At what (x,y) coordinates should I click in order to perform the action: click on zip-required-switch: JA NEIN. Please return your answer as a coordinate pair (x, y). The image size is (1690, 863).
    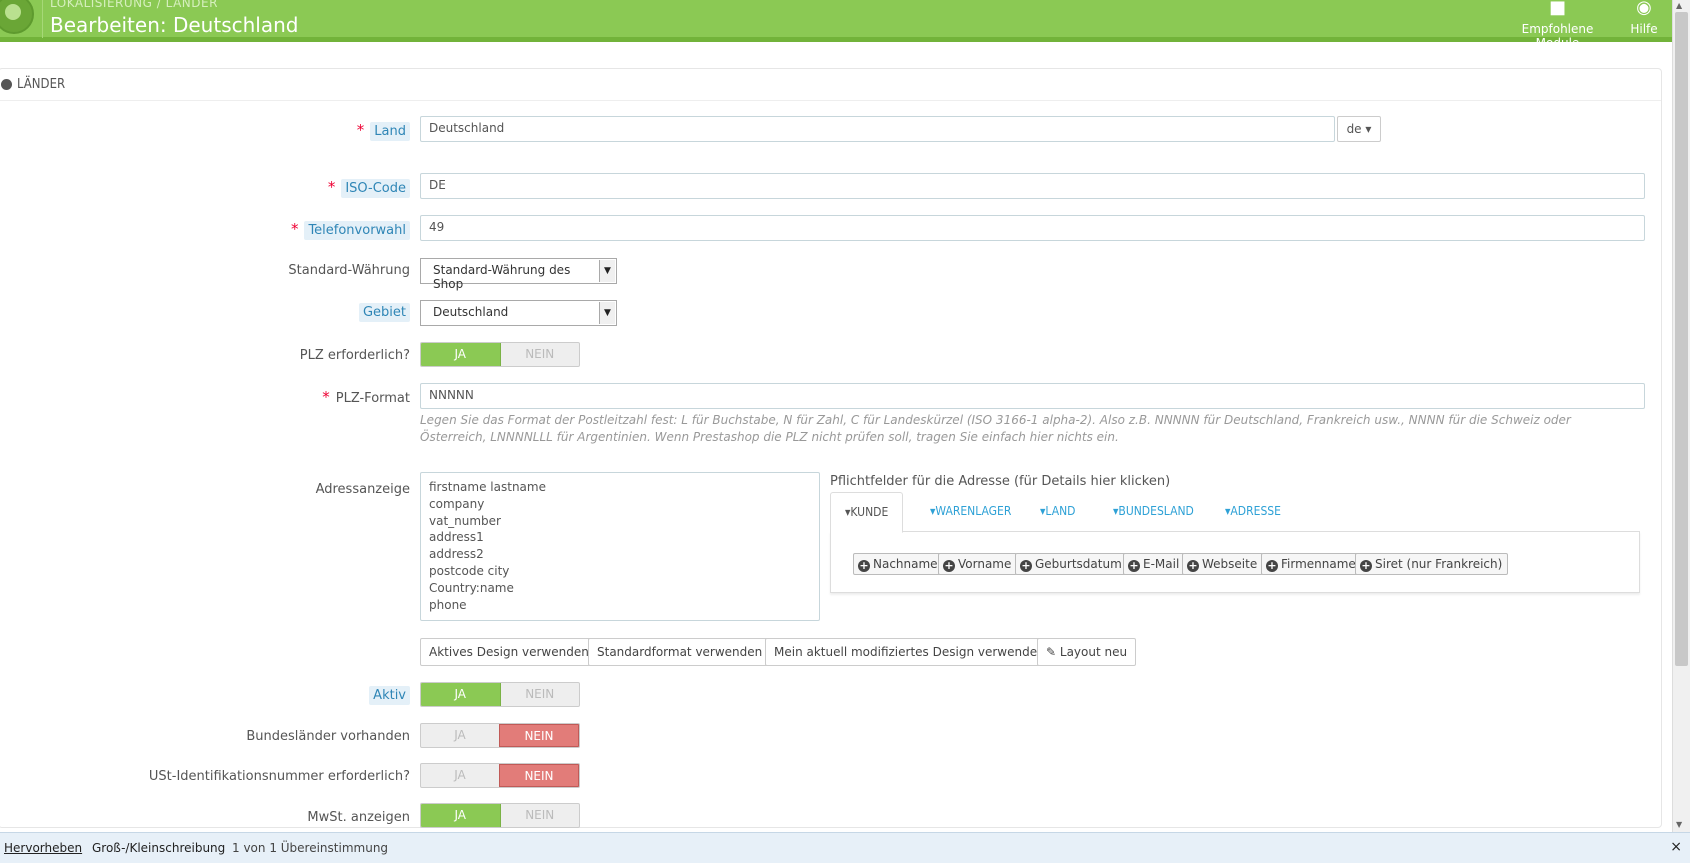
    Looking at the image, I should click on (500, 354).